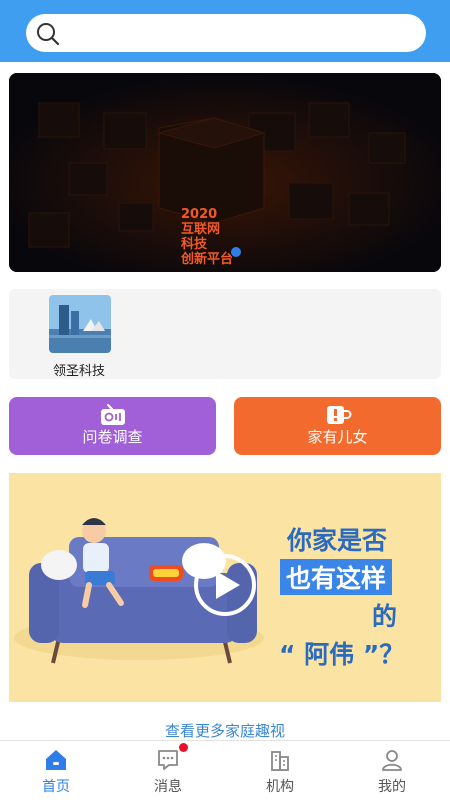  I want to click on banner-headline: 2020 互联网 科技 创新平台, so click(207, 237).